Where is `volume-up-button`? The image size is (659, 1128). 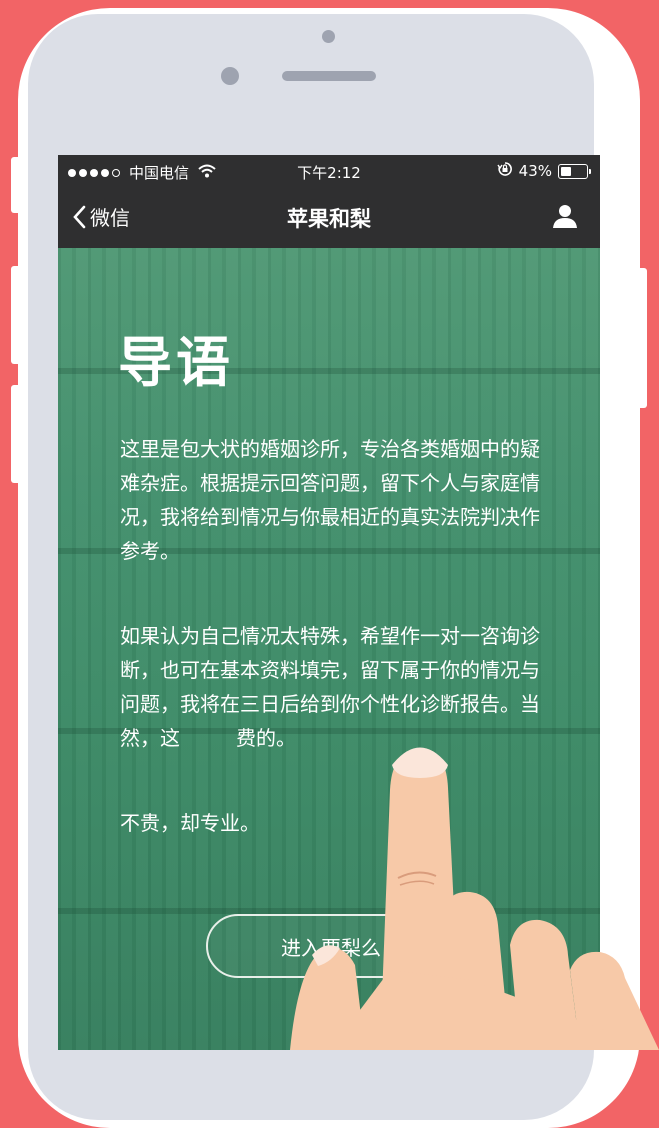
volume-up-button is located at coordinates (16, 315).